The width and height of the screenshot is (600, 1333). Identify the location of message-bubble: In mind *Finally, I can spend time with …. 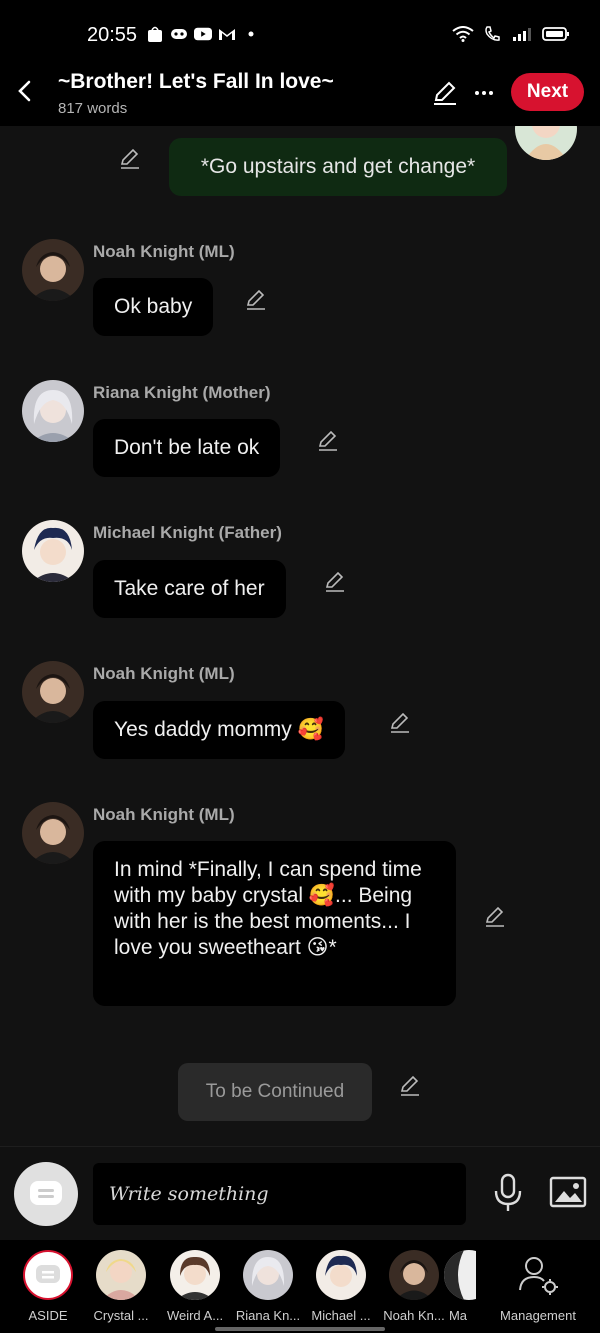
(274, 923).